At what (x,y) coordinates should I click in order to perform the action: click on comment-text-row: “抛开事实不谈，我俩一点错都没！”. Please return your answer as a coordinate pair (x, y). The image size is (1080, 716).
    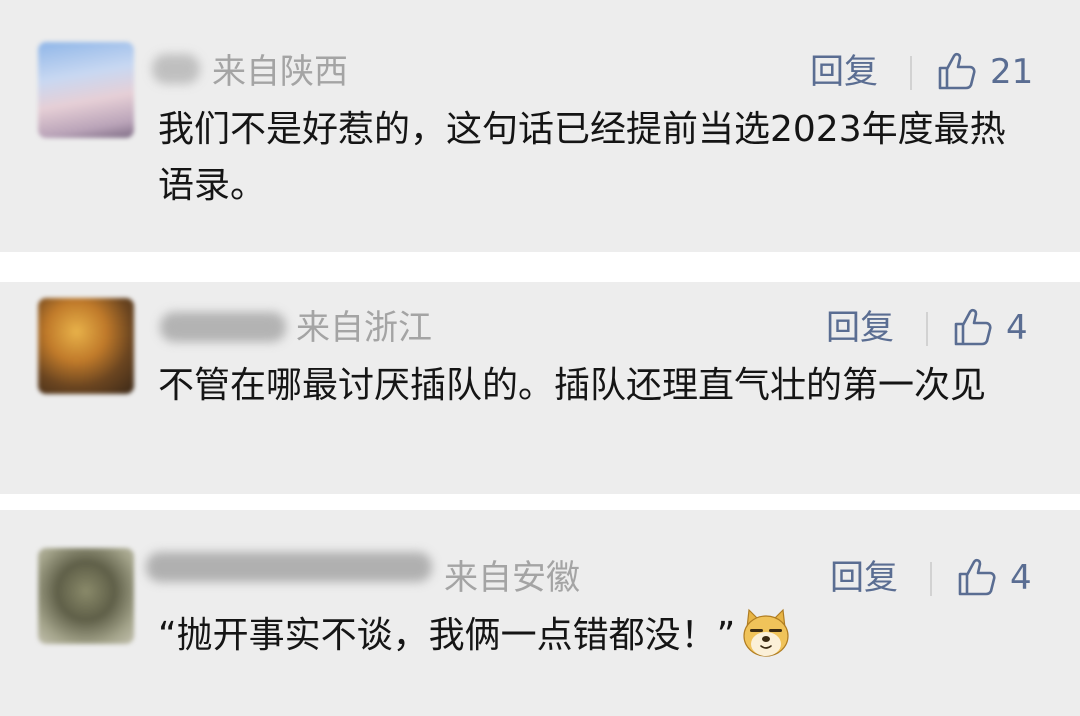
    Looking at the image, I should click on (598, 636).